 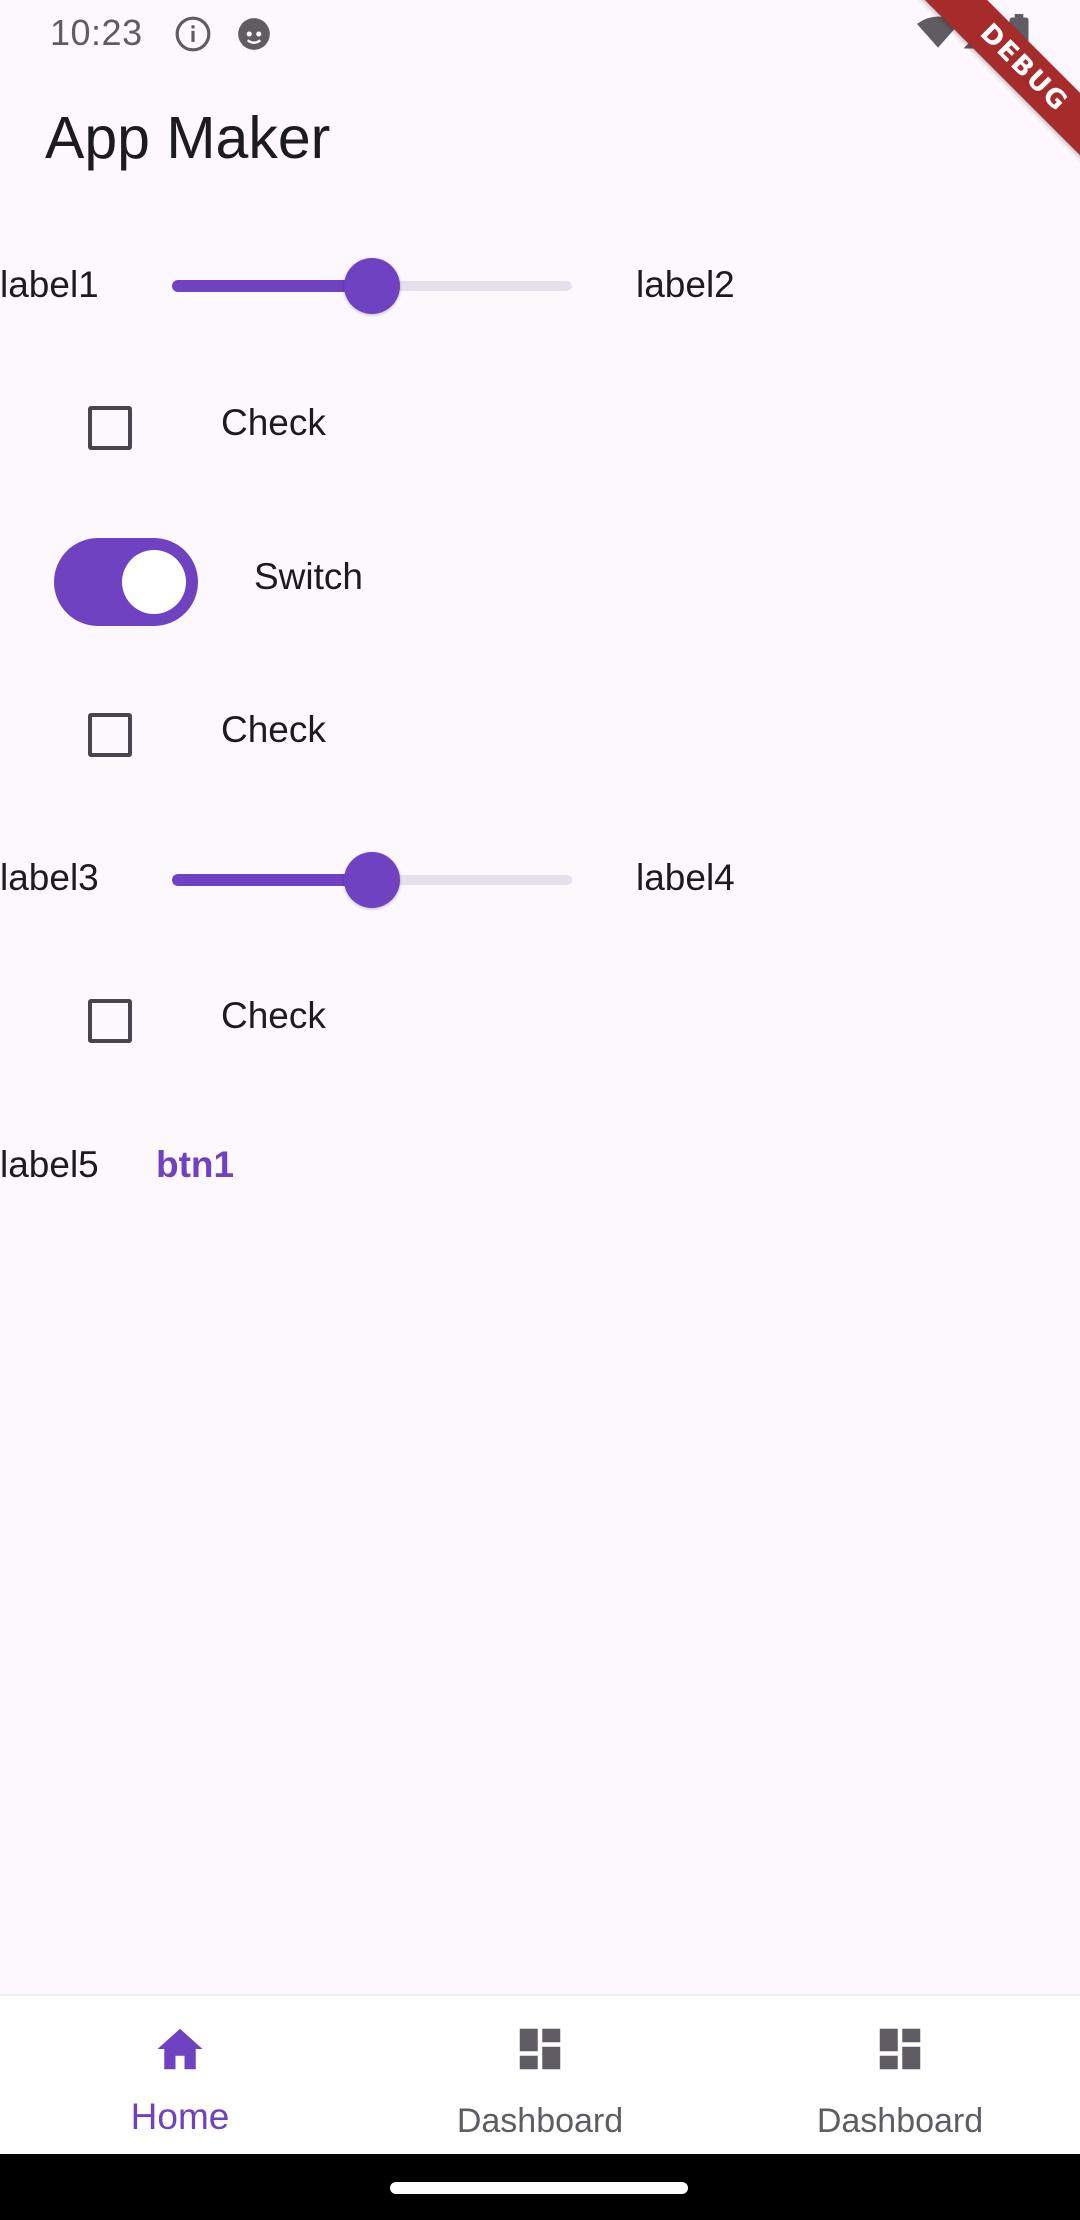 What do you see at coordinates (685, 284) in the screenshot?
I see `slider1-right-label: label2` at bounding box center [685, 284].